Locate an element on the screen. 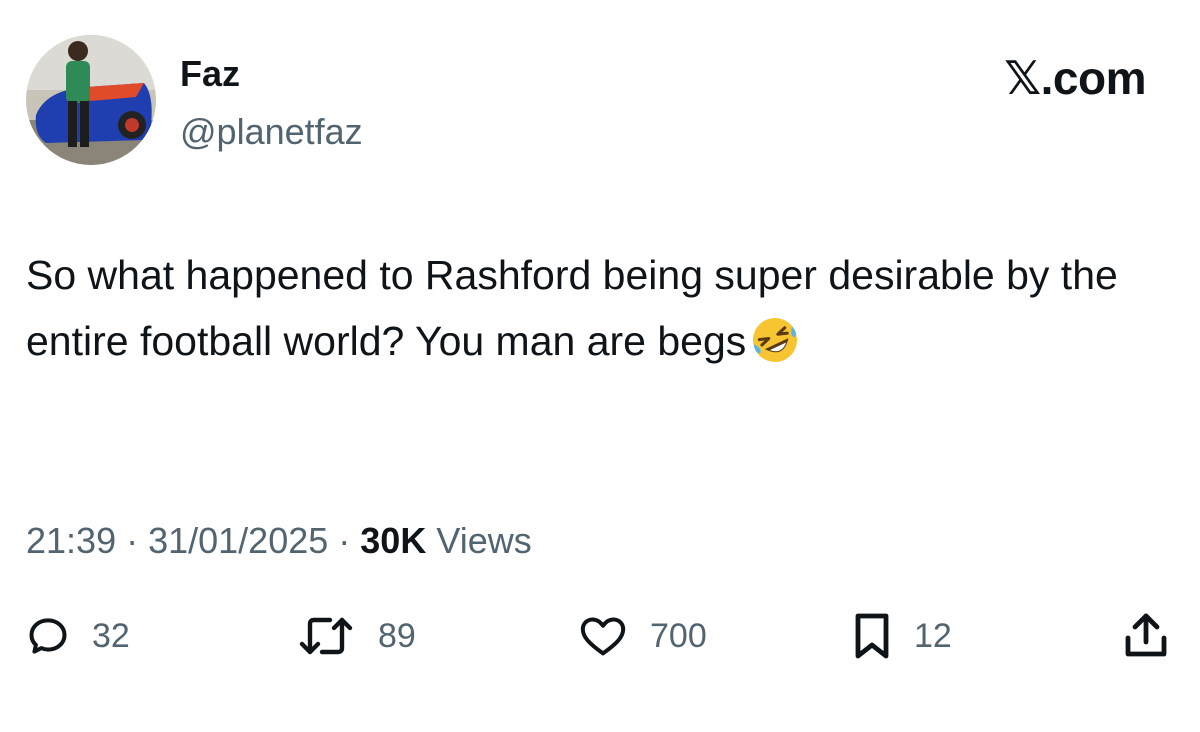 This screenshot has width=1200, height=732. author-handle: @planetfaz is located at coordinates (271, 132).